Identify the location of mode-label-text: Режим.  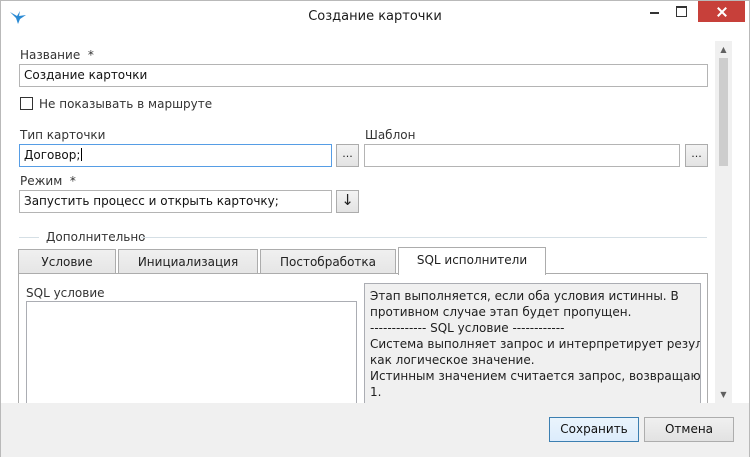
(41, 181).